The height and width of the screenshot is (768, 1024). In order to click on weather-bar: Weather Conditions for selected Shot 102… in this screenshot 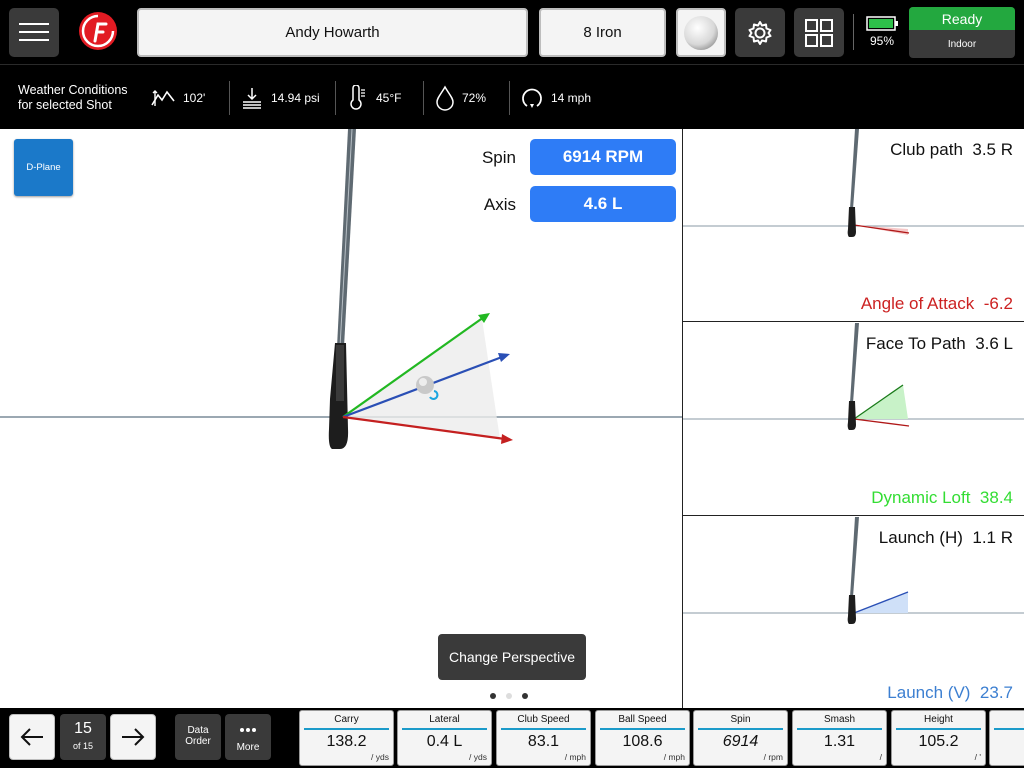, I will do `click(512, 96)`.